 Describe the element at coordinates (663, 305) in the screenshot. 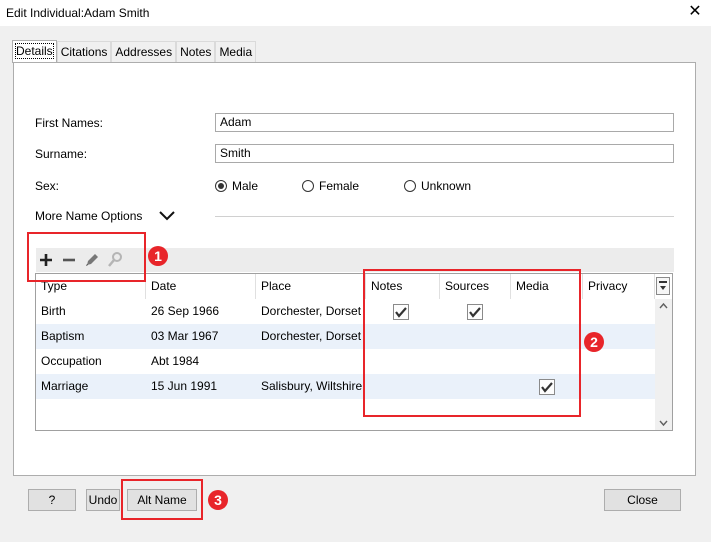

I see `scroll-up-icon` at that location.